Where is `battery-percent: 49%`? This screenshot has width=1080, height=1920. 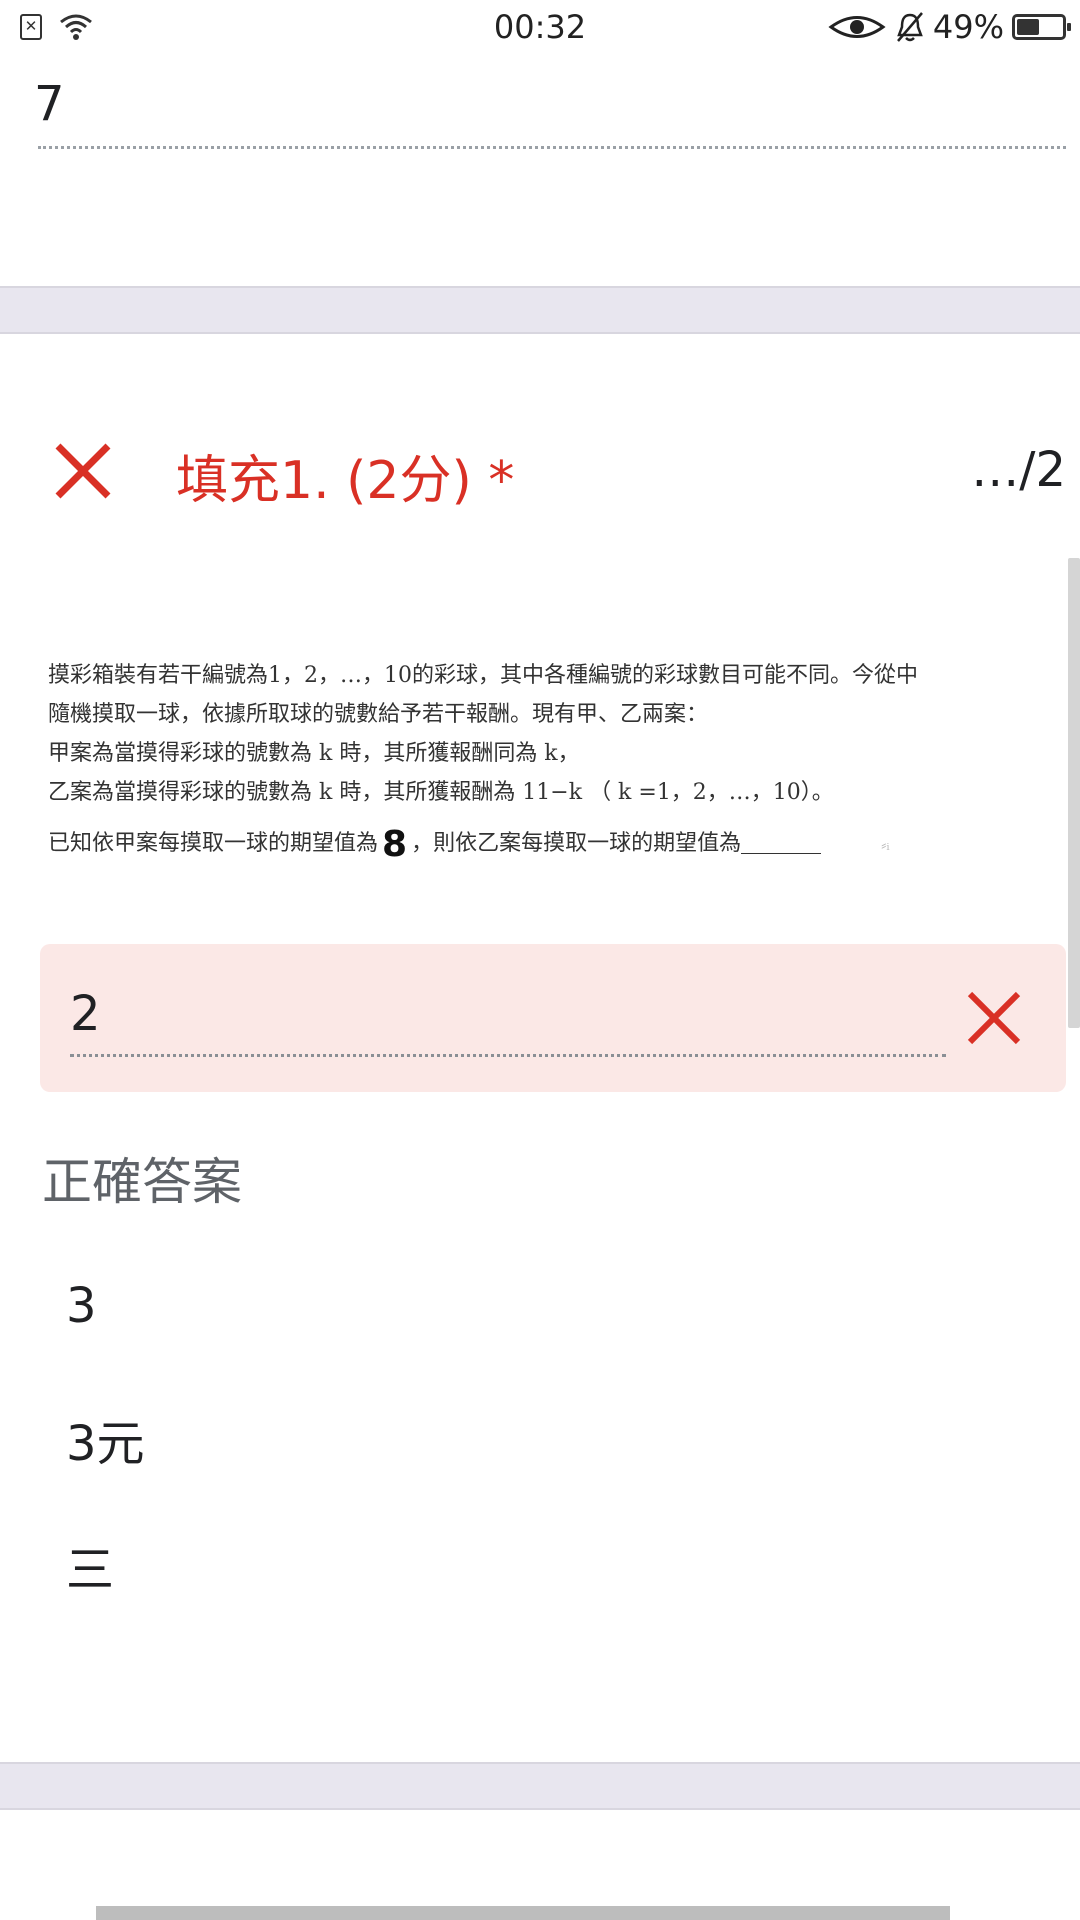
battery-percent: 49% is located at coordinates (968, 27).